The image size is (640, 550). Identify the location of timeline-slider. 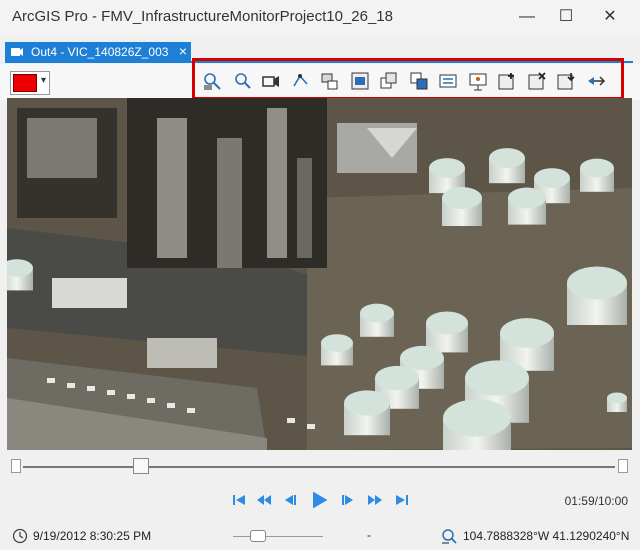
(319, 467).